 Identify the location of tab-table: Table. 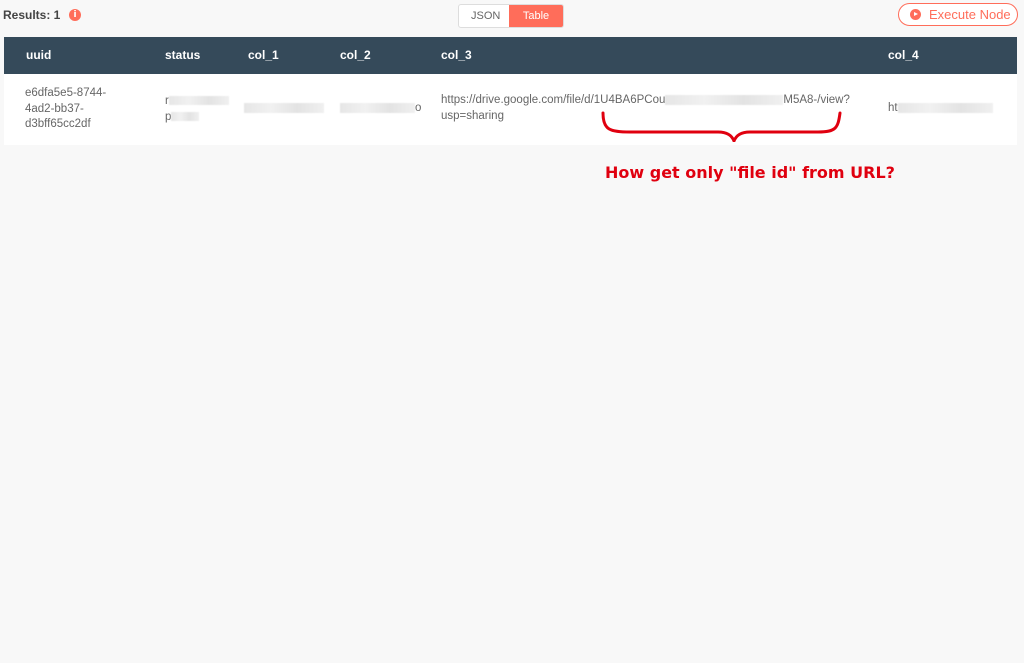
(536, 16).